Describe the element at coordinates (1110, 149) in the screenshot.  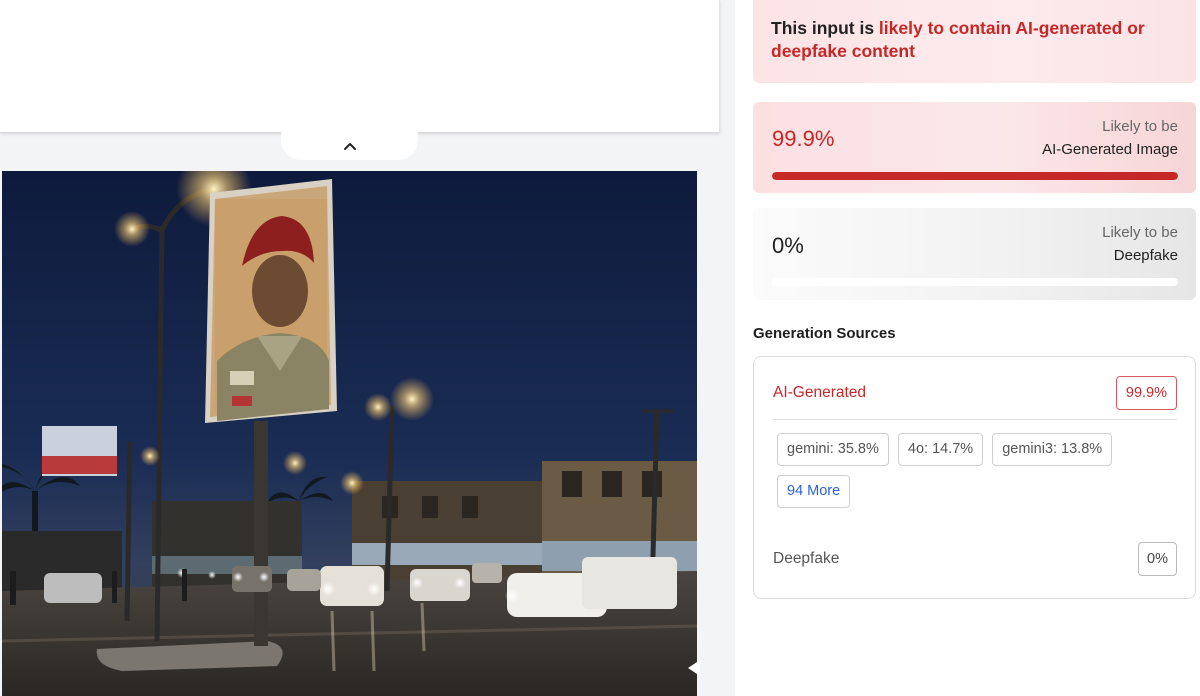
I see `ai-score-label-line2: AI-Generated Image` at that location.